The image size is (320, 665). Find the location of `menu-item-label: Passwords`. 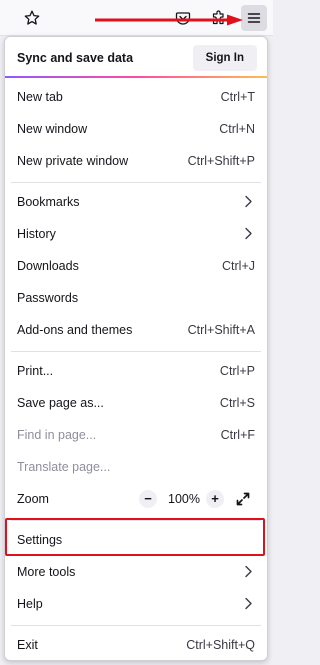

menu-item-label: Passwords is located at coordinates (48, 298).